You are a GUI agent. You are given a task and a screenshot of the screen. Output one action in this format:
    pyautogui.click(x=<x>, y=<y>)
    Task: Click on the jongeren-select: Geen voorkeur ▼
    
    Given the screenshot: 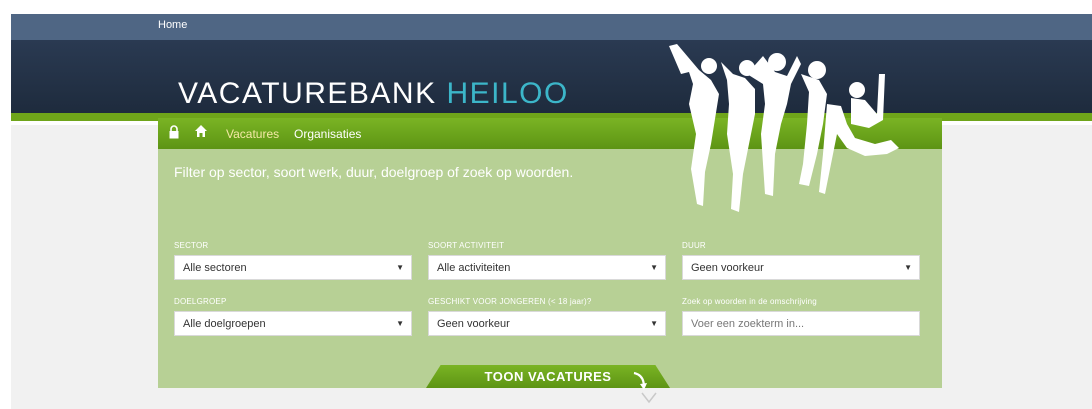 What is the action you would take?
    pyautogui.click(x=547, y=323)
    